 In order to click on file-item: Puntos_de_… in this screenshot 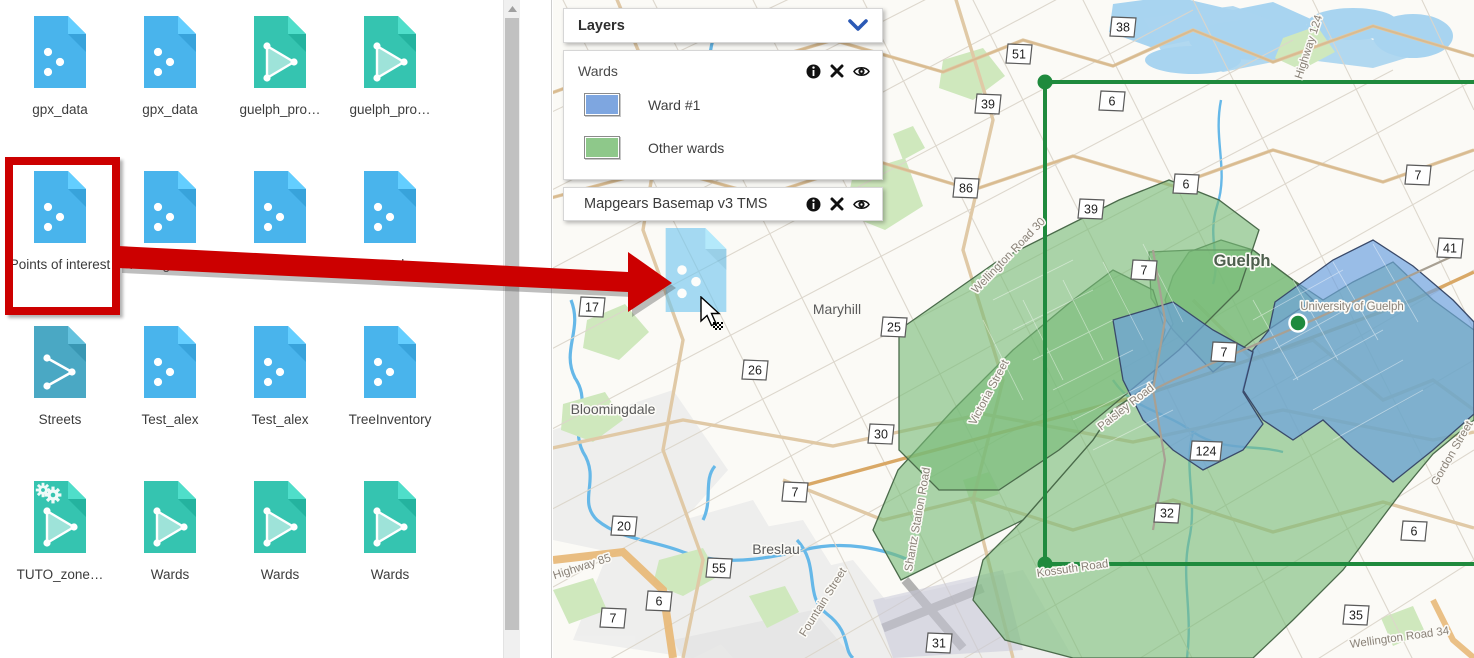, I will do `click(390, 240)`.